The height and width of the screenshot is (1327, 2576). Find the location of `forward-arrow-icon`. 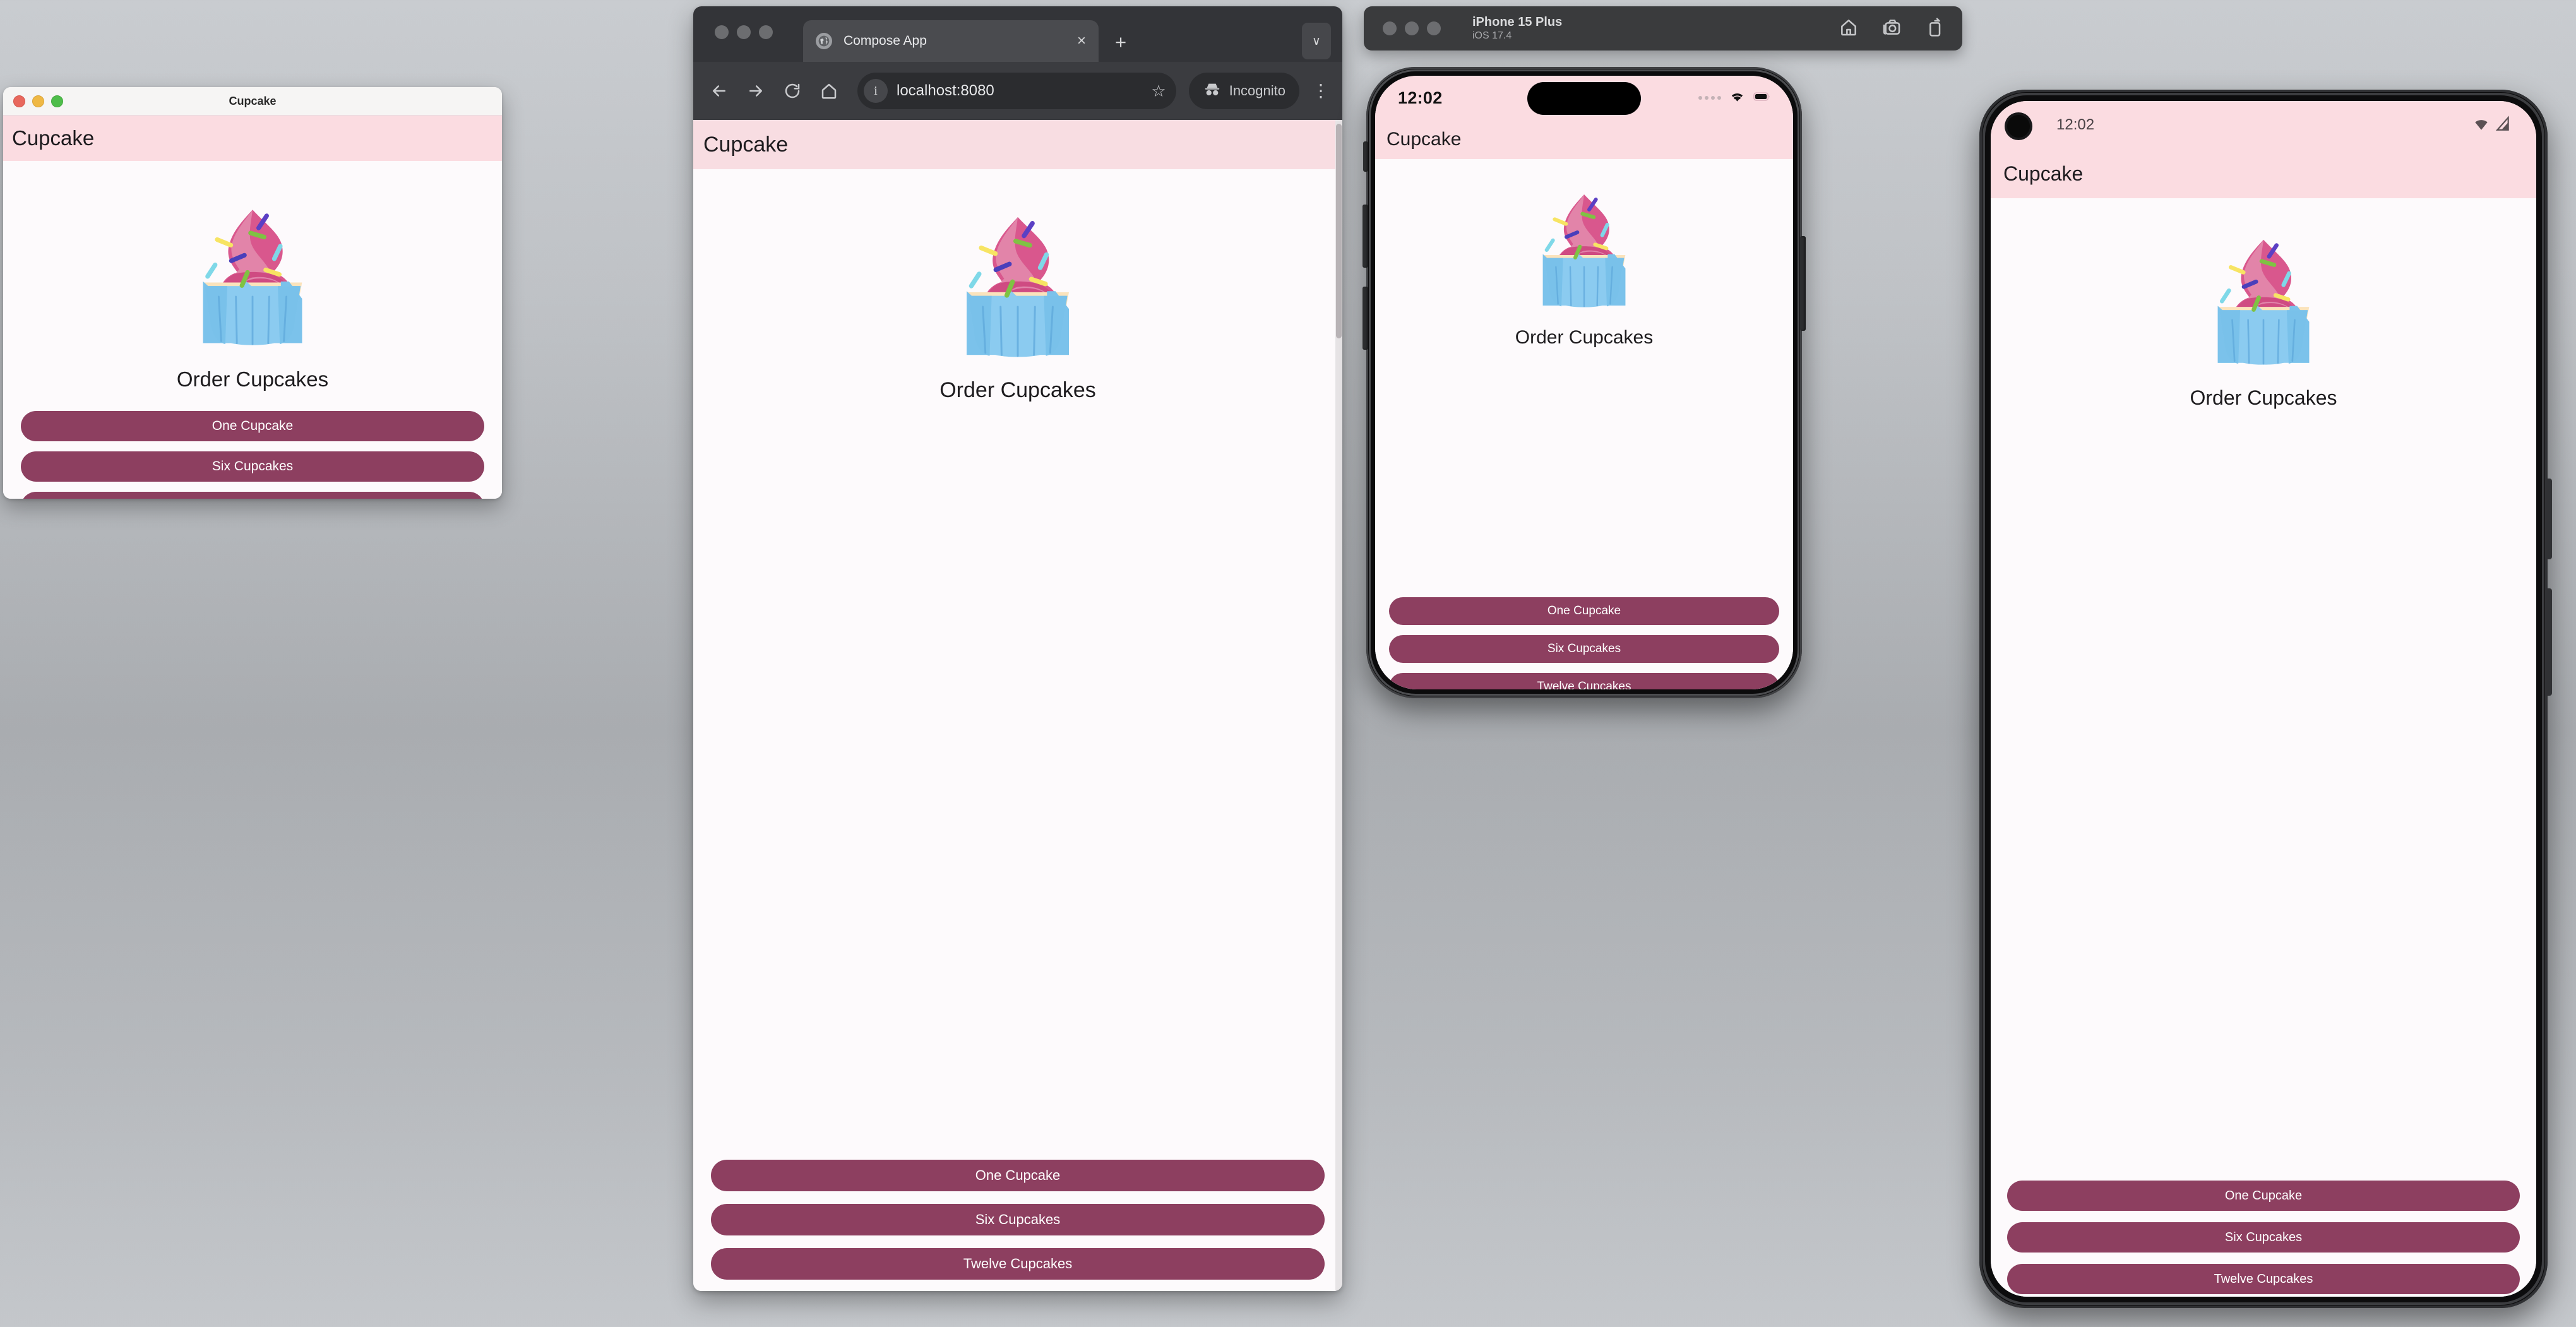

forward-arrow-icon is located at coordinates (756, 91).